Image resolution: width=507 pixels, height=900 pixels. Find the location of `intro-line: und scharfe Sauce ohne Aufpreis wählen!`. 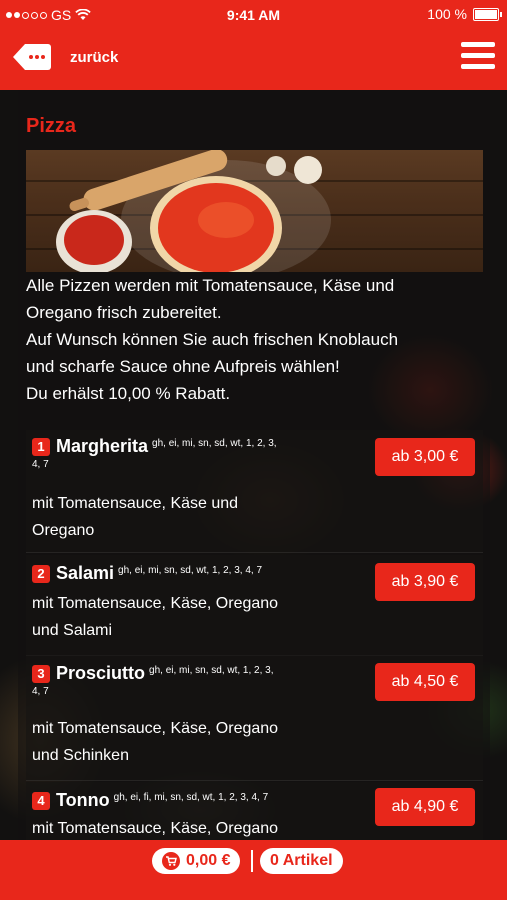

intro-line: und scharfe Sauce ohne Aufpreis wählen! is located at coordinates (183, 366).